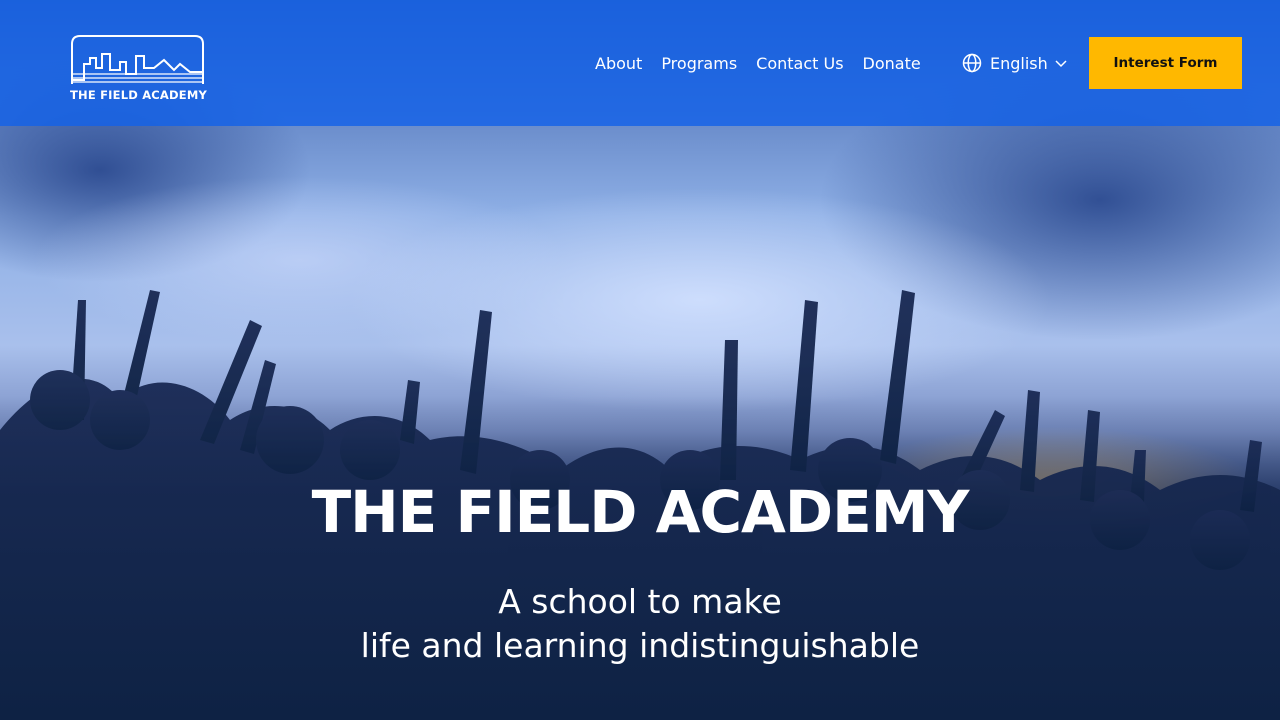 Image resolution: width=1280 pixels, height=720 pixels. I want to click on nav-contact-us: Contact Us, so click(799, 63).